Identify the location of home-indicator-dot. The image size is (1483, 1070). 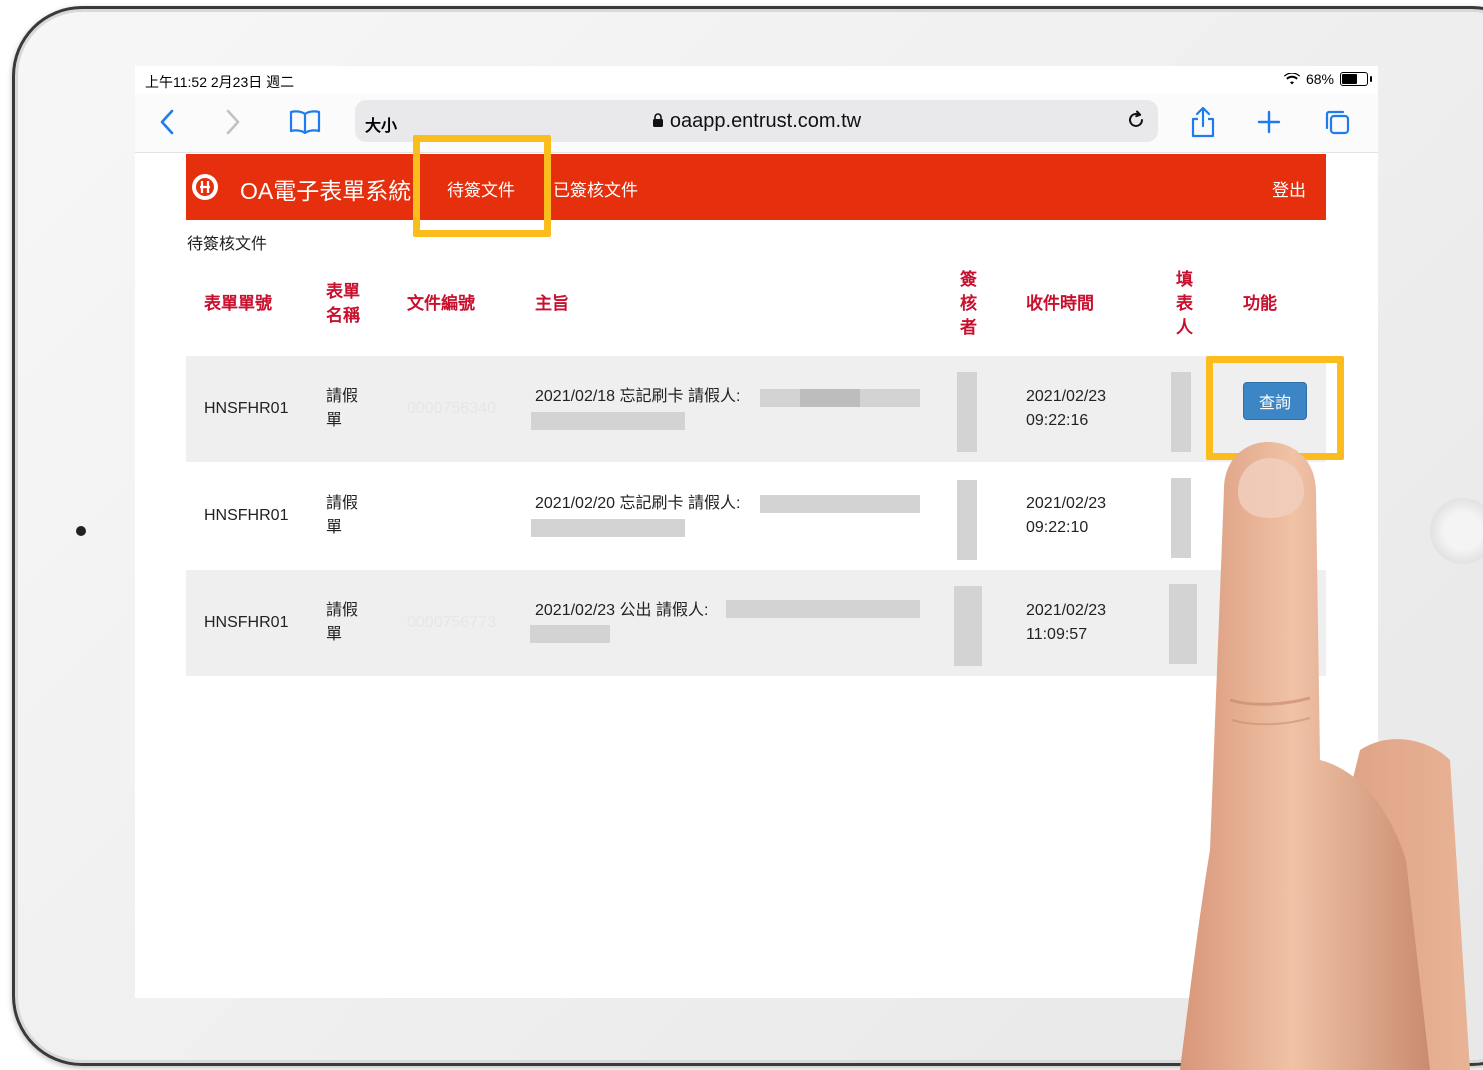
(81, 531).